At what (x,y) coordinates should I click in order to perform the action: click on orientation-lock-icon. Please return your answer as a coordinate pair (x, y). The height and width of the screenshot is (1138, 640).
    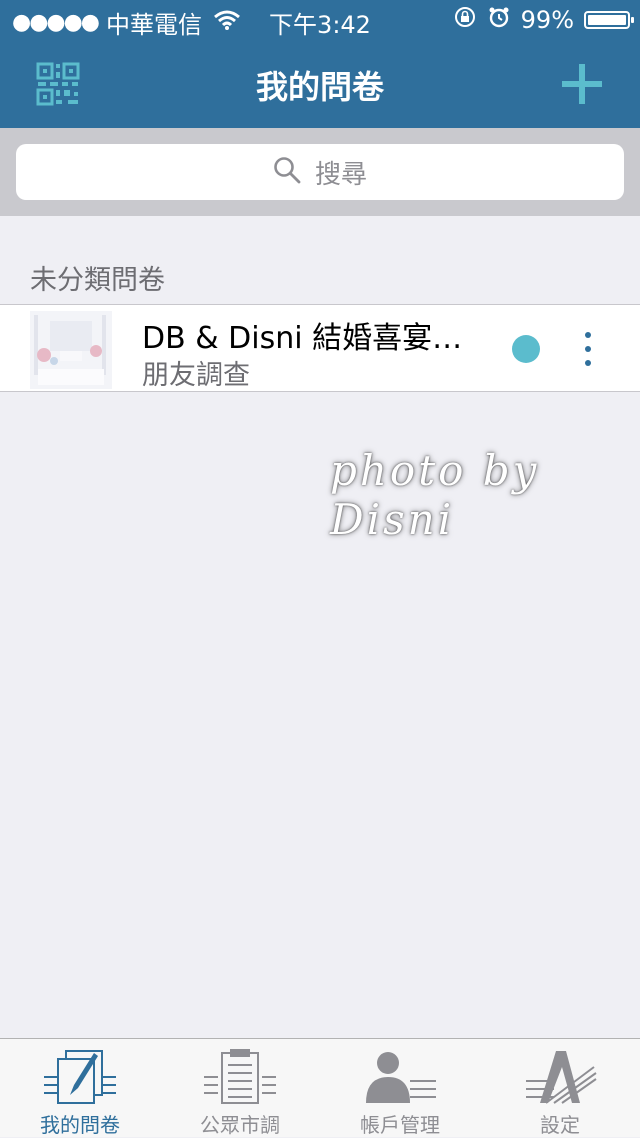
    Looking at the image, I should click on (465, 20).